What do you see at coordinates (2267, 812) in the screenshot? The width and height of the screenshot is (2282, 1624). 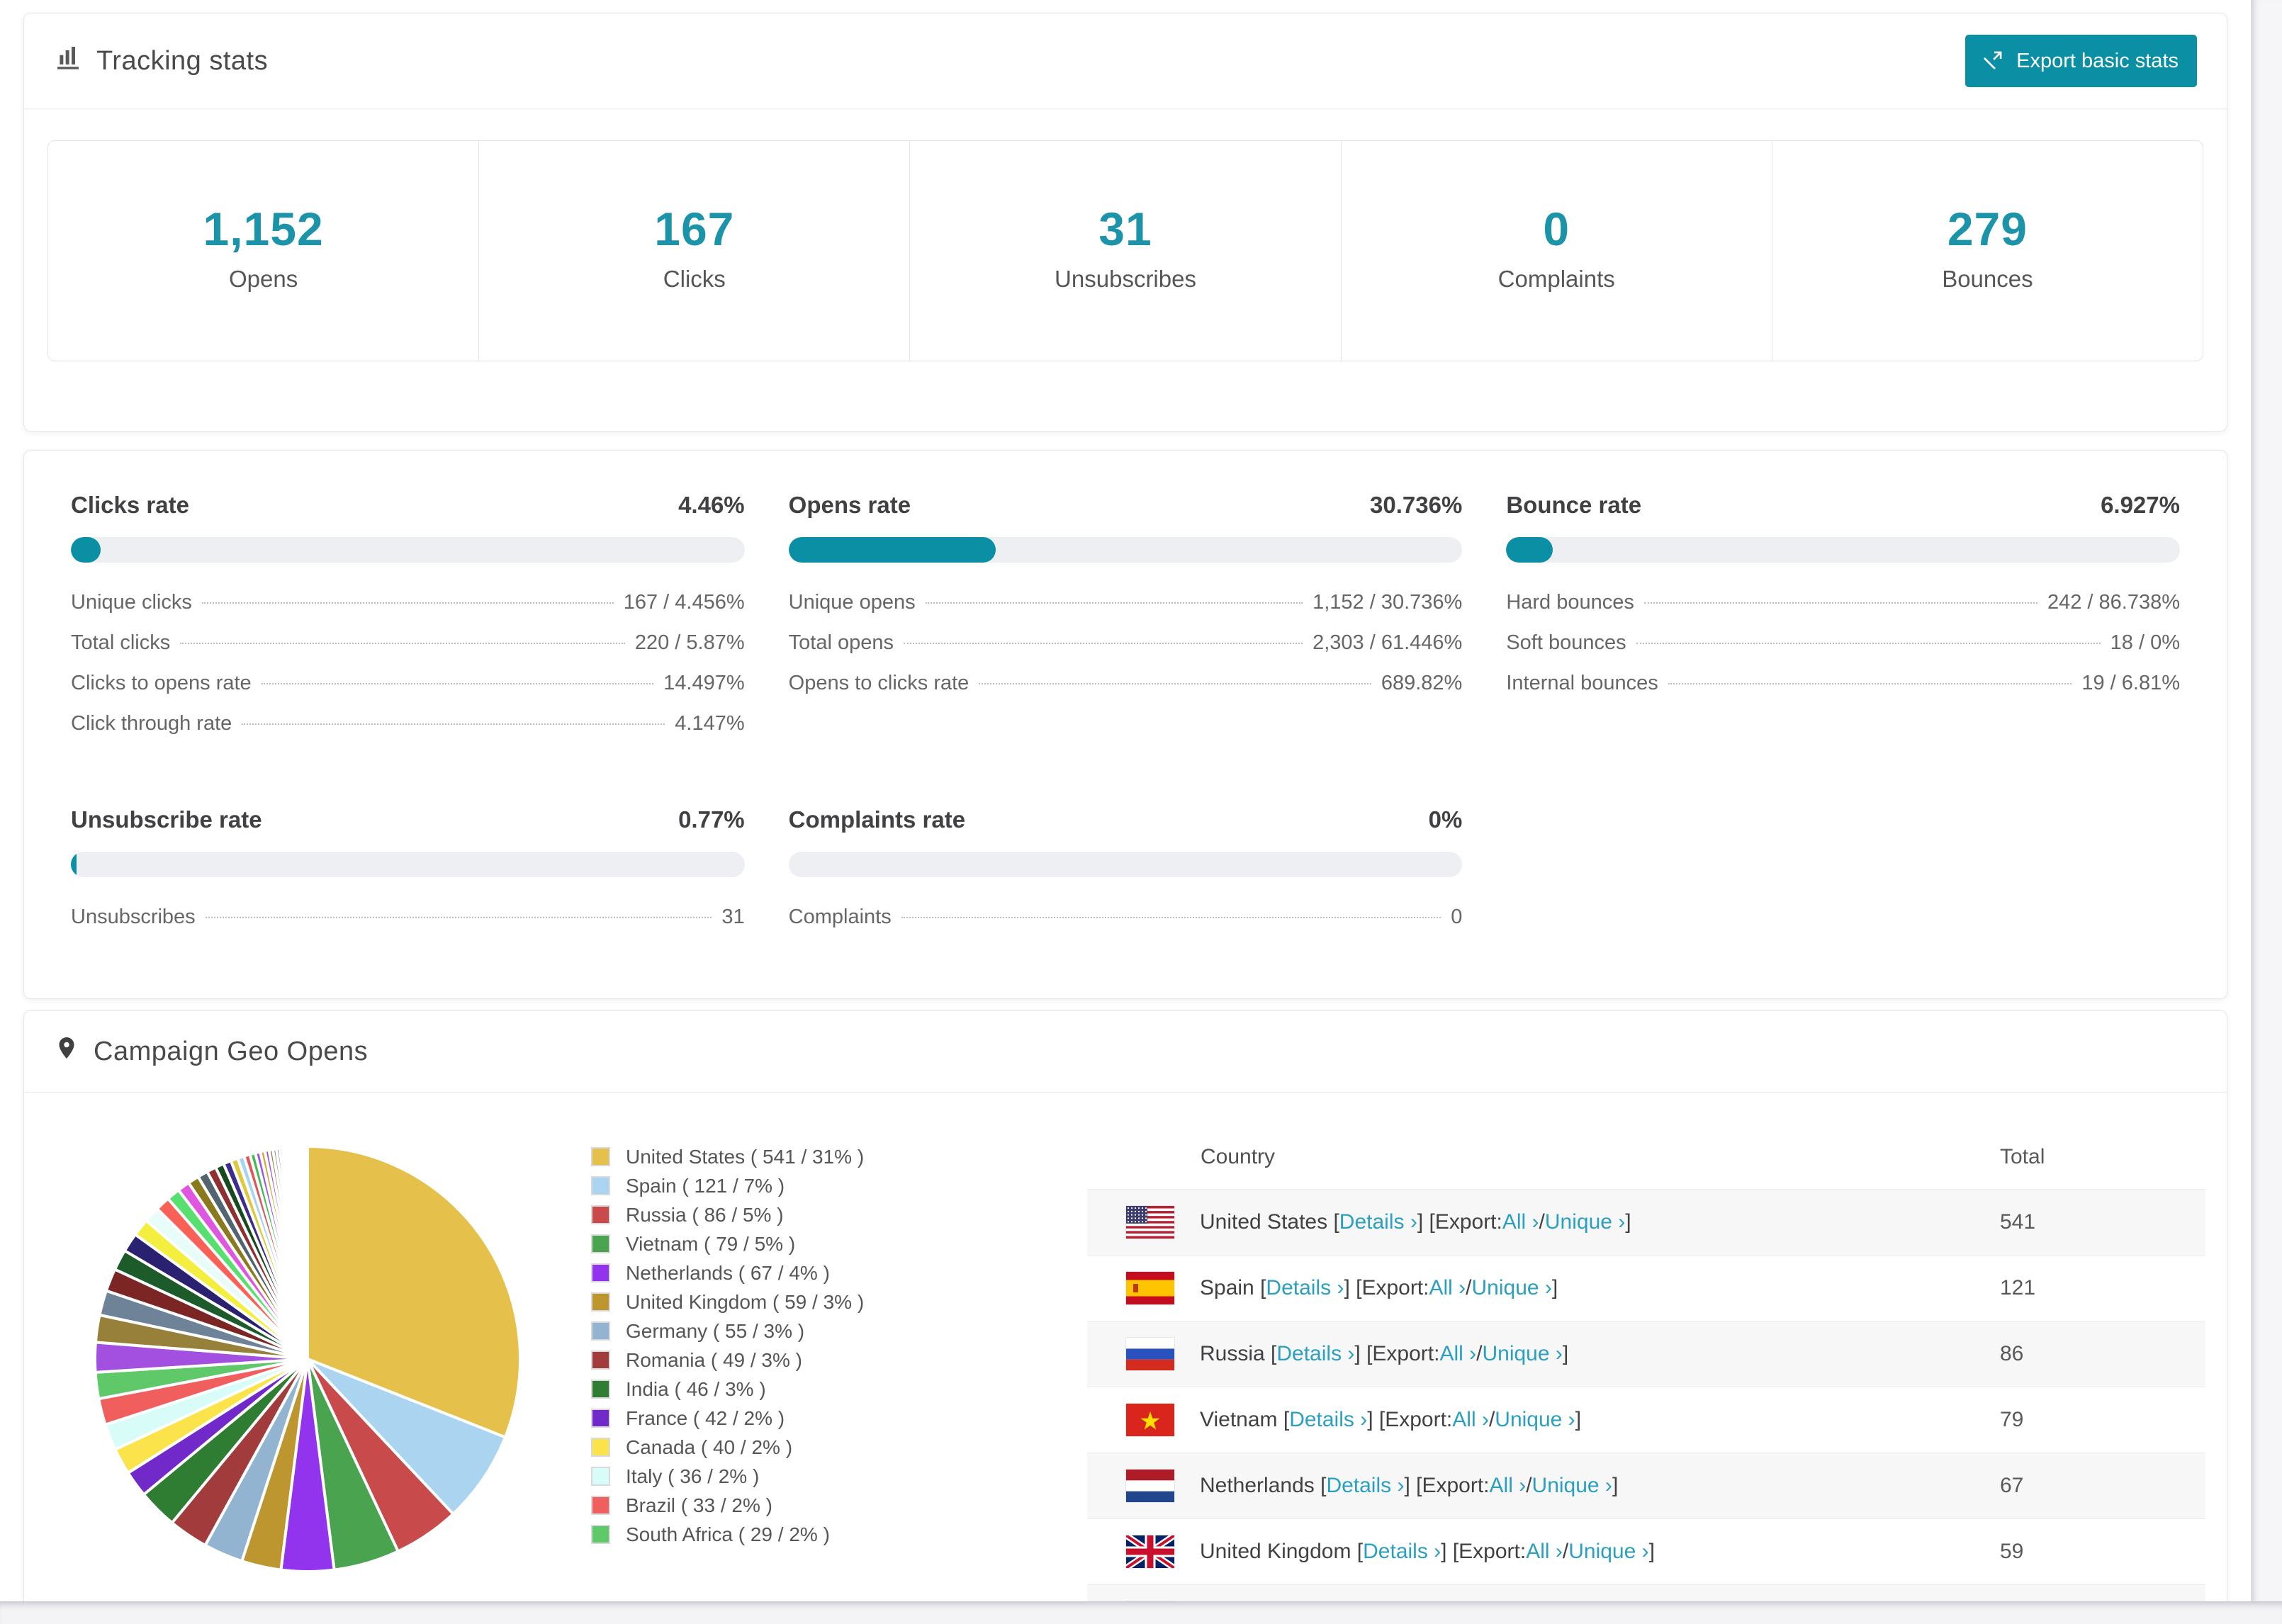 I see `vertical-scrollbar-track` at bounding box center [2267, 812].